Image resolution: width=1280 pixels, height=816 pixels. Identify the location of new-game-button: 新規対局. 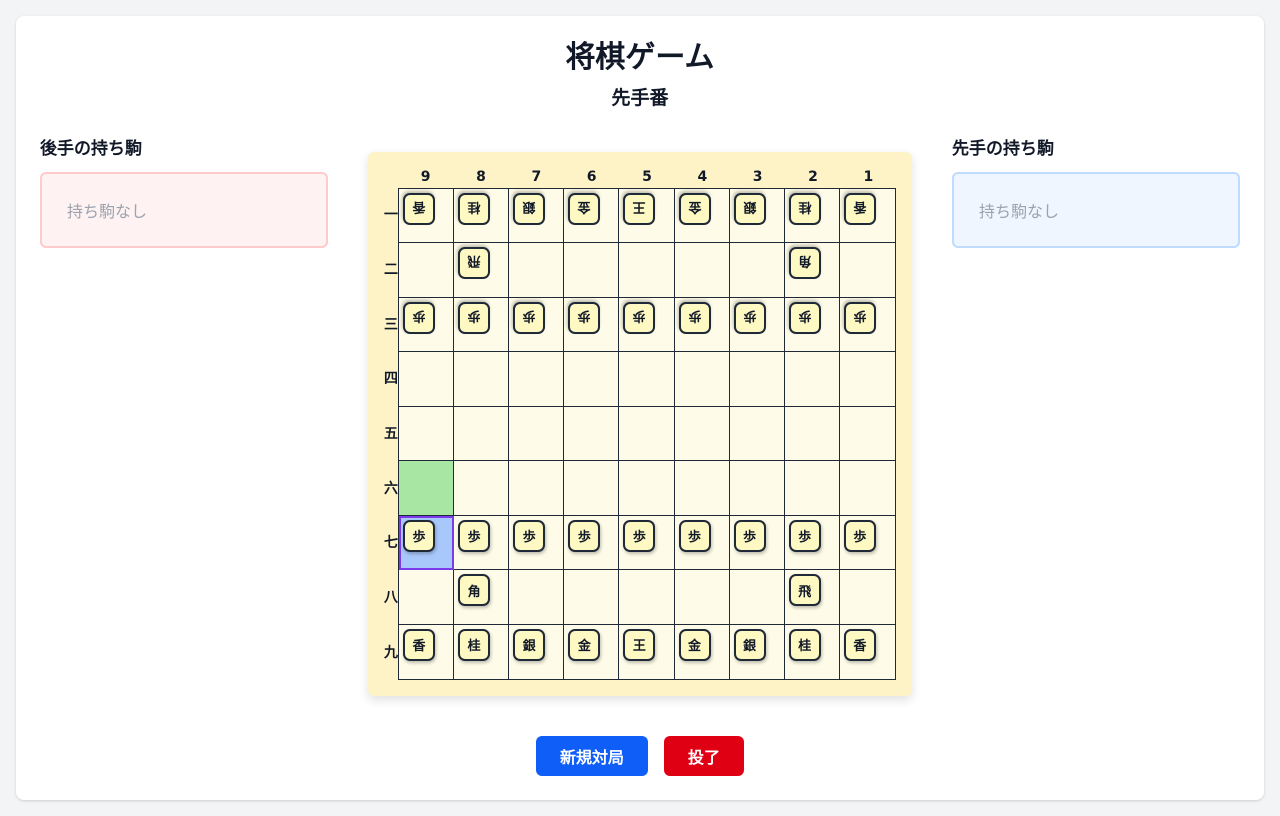
(592, 756).